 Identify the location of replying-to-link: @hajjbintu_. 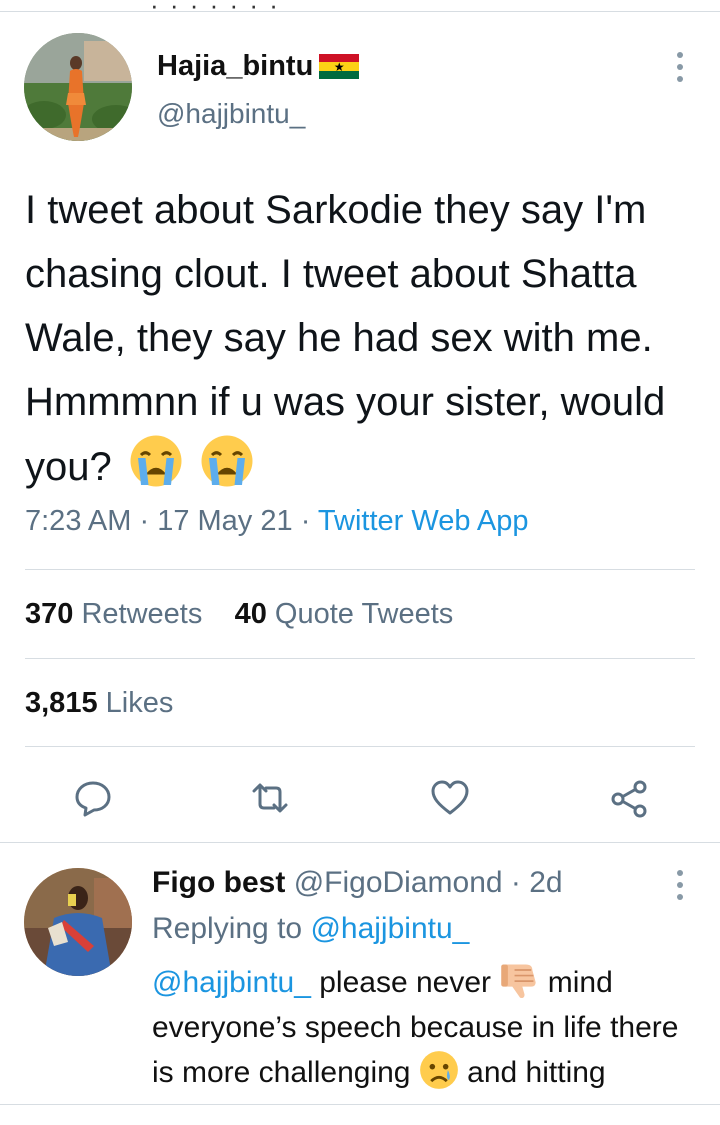
(389, 928).